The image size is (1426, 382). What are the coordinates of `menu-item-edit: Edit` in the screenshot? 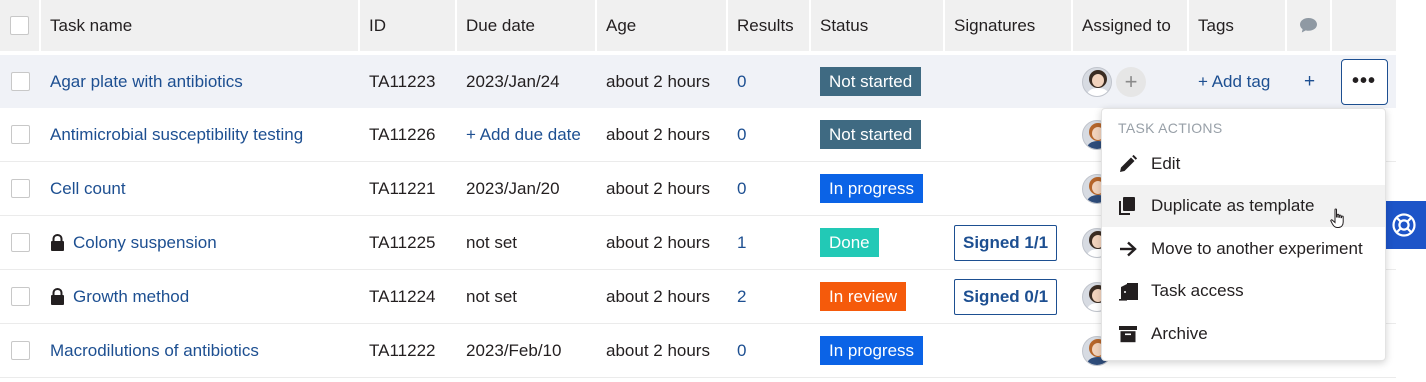 It's located at (1243, 164).